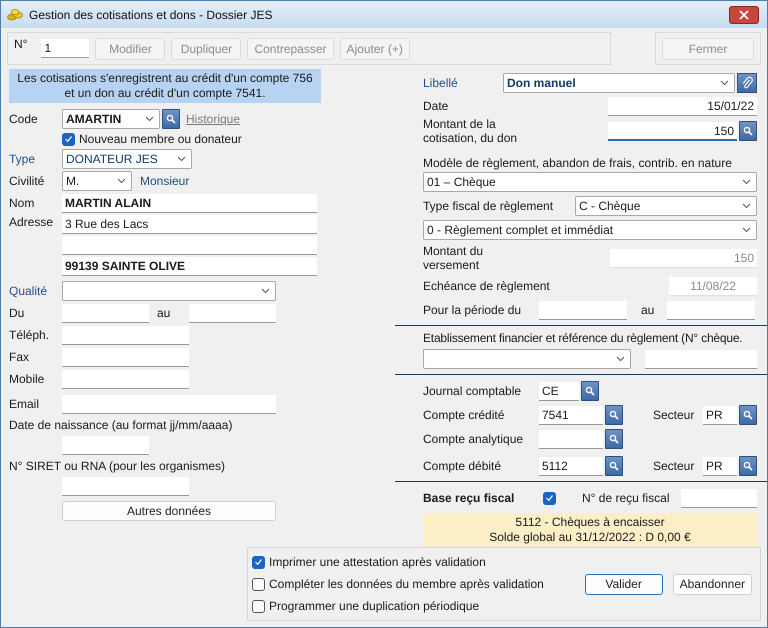  I want to click on more-data-button: Autres données, so click(169, 511).